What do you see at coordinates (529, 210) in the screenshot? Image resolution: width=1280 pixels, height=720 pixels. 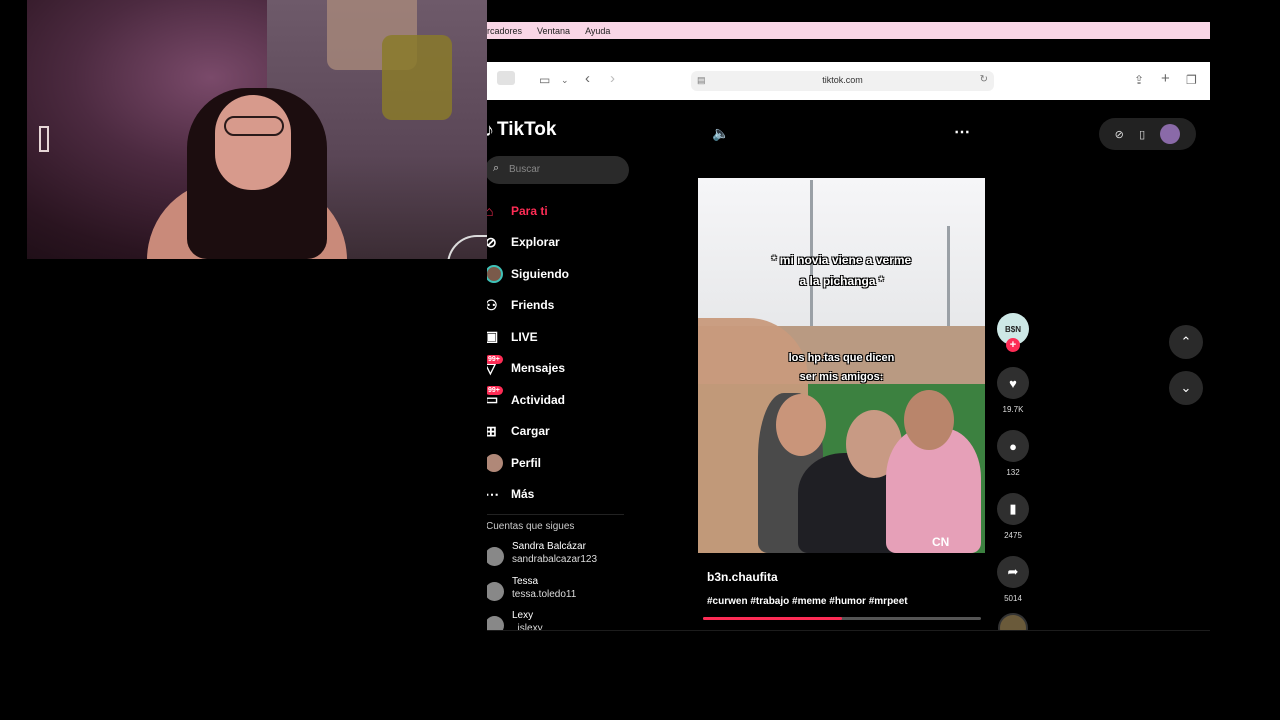 I see `sidebar-item-label: Para ti` at bounding box center [529, 210].